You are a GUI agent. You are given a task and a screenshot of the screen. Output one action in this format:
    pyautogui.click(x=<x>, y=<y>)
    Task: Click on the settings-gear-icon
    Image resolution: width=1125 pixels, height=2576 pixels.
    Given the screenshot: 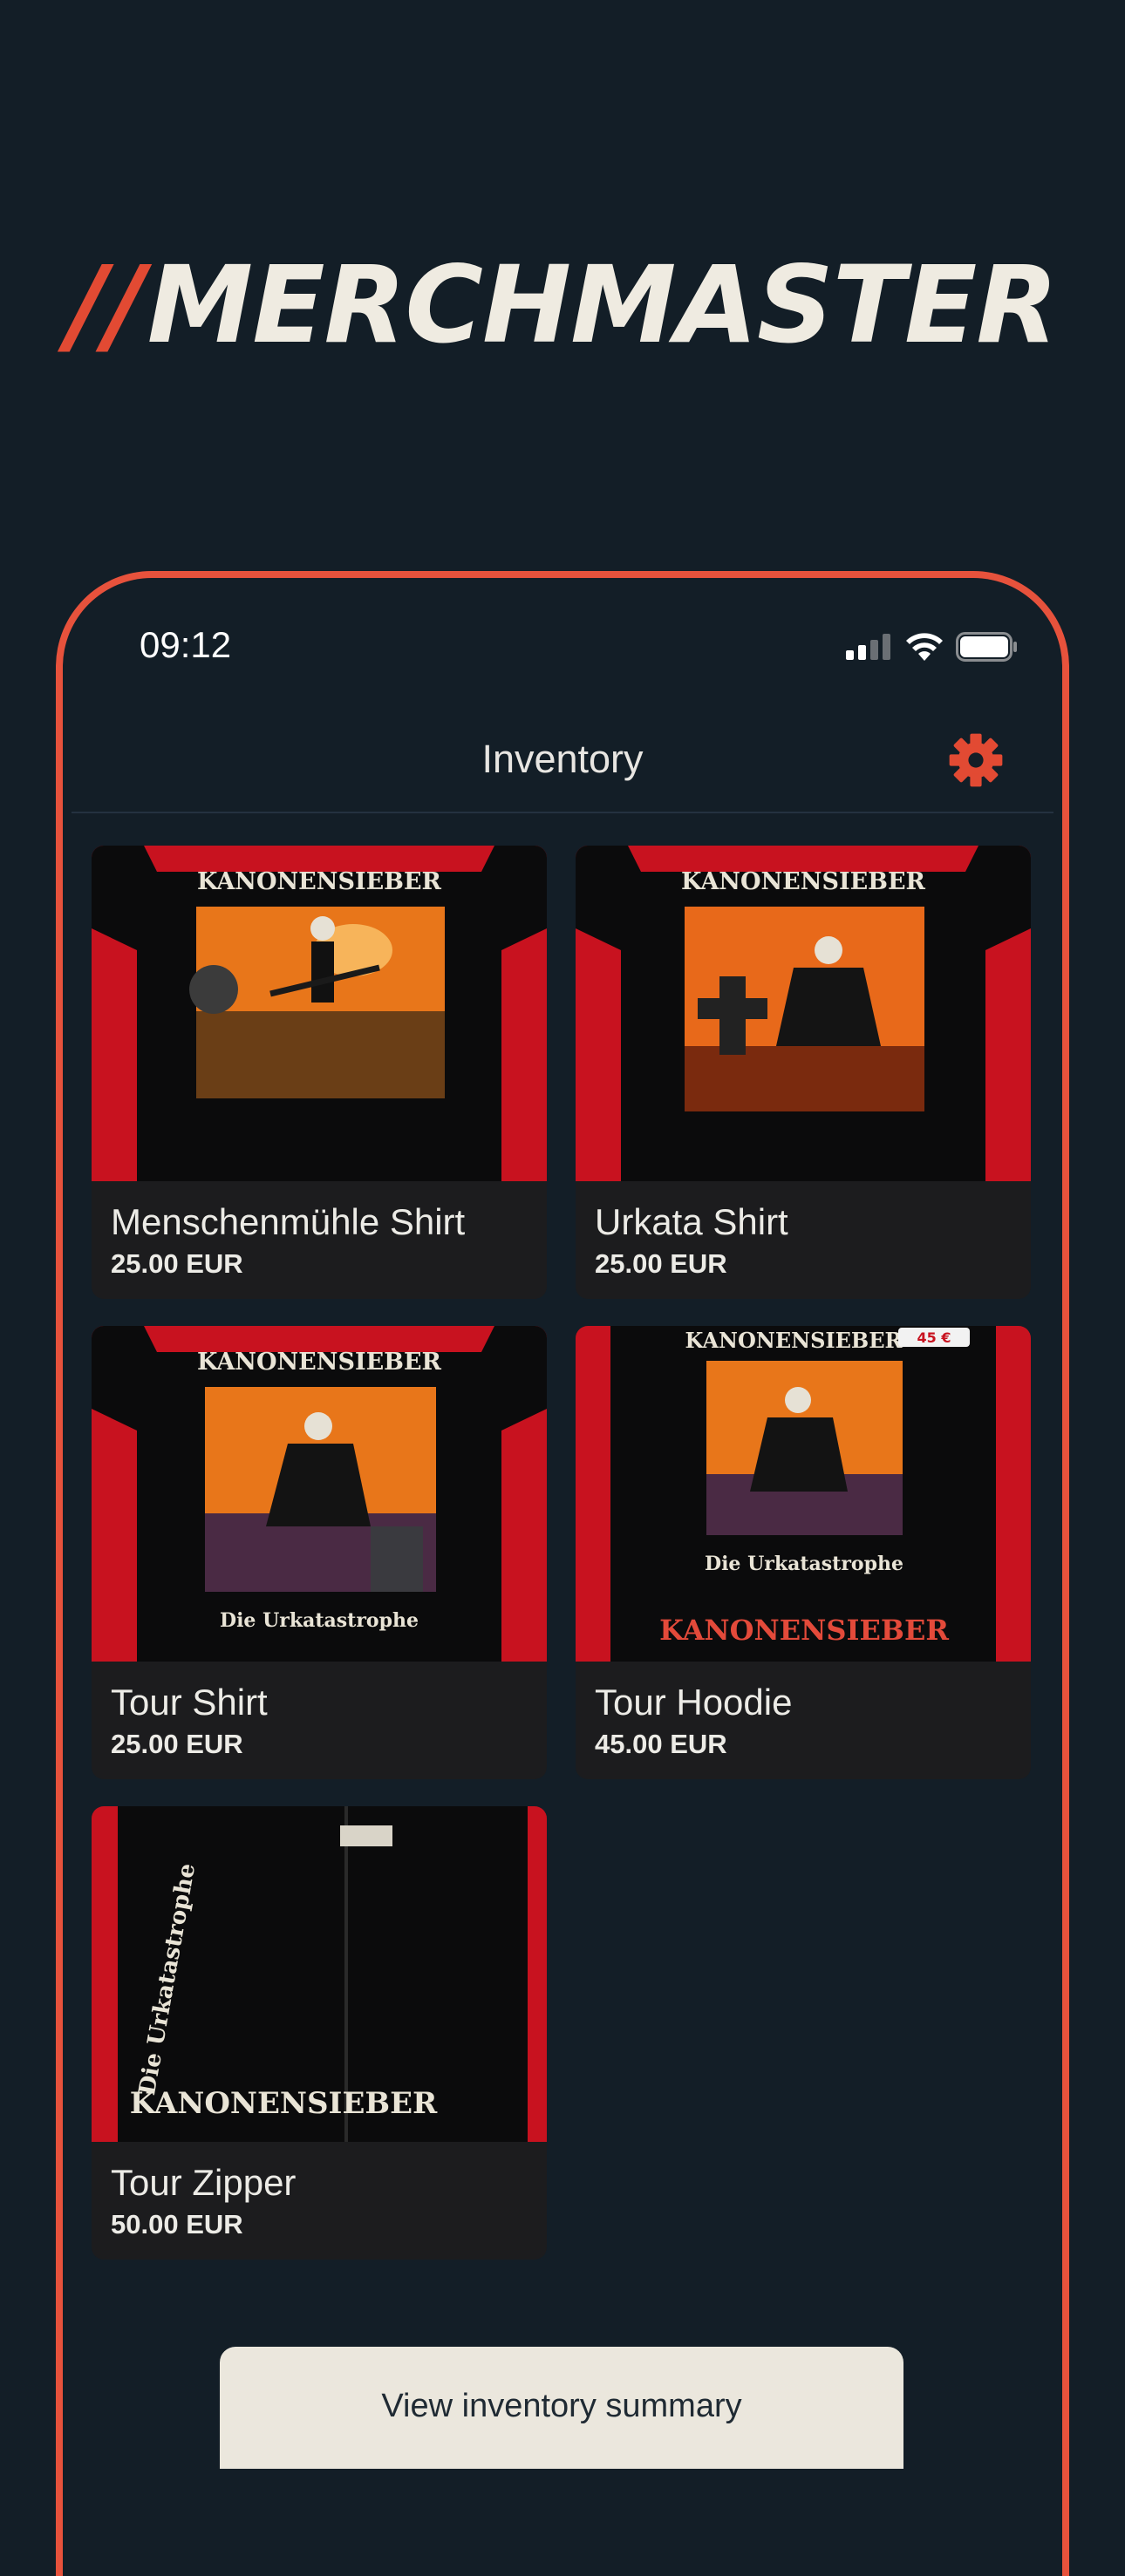 What is the action you would take?
    pyautogui.click(x=976, y=760)
    